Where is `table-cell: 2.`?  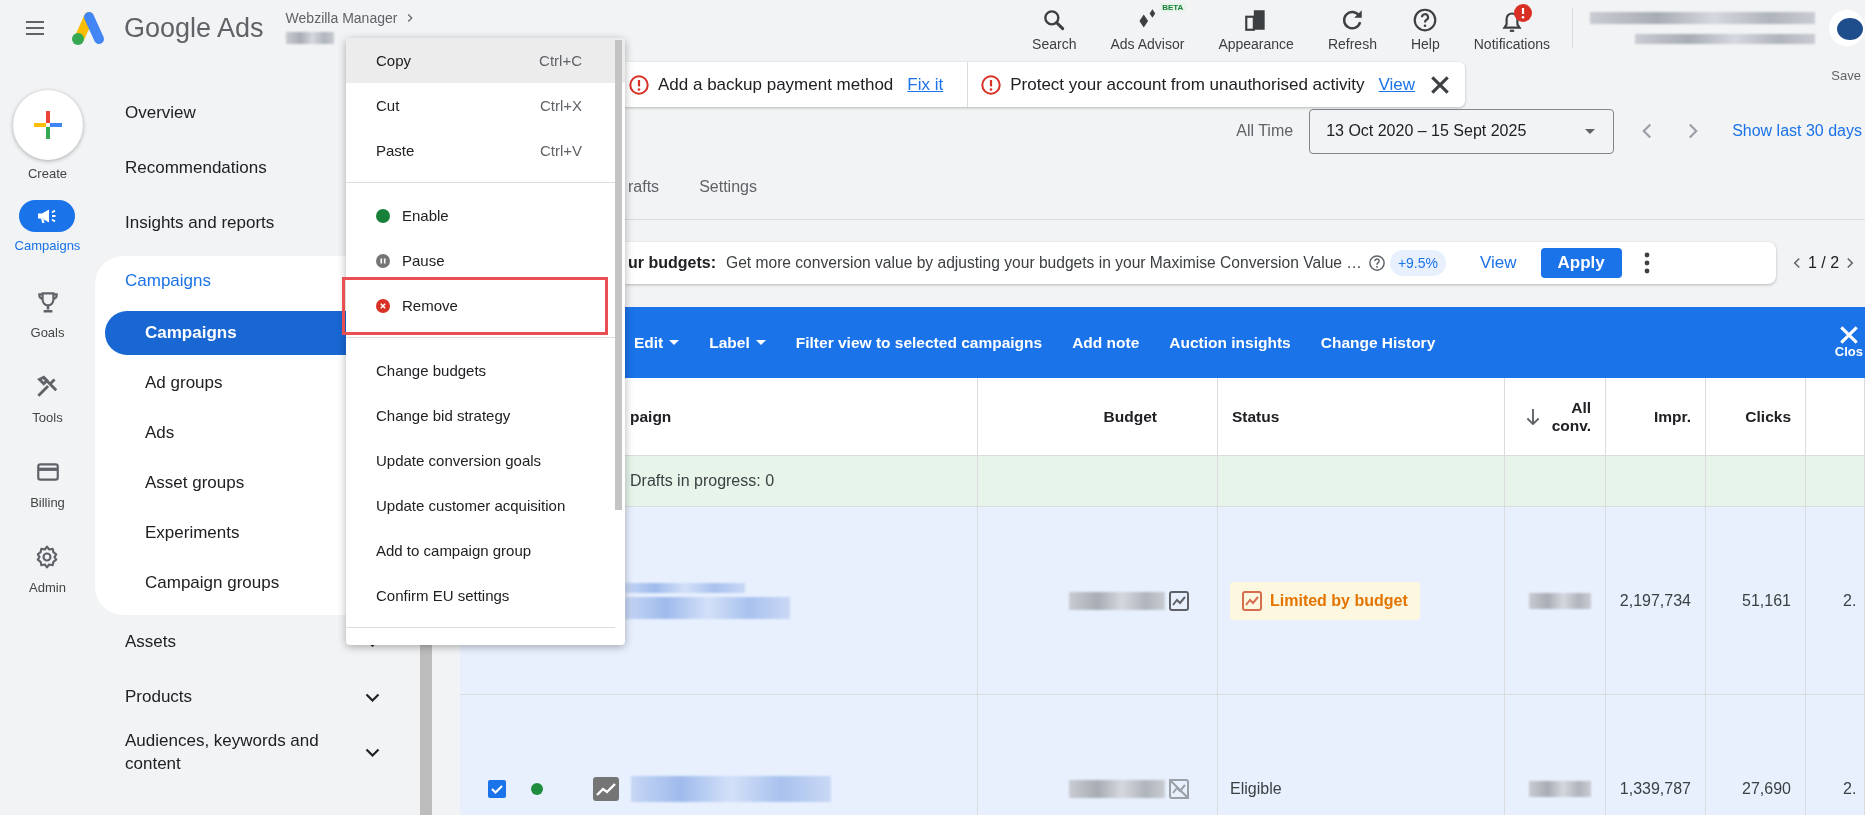
table-cell: 2. is located at coordinates (1835, 755).